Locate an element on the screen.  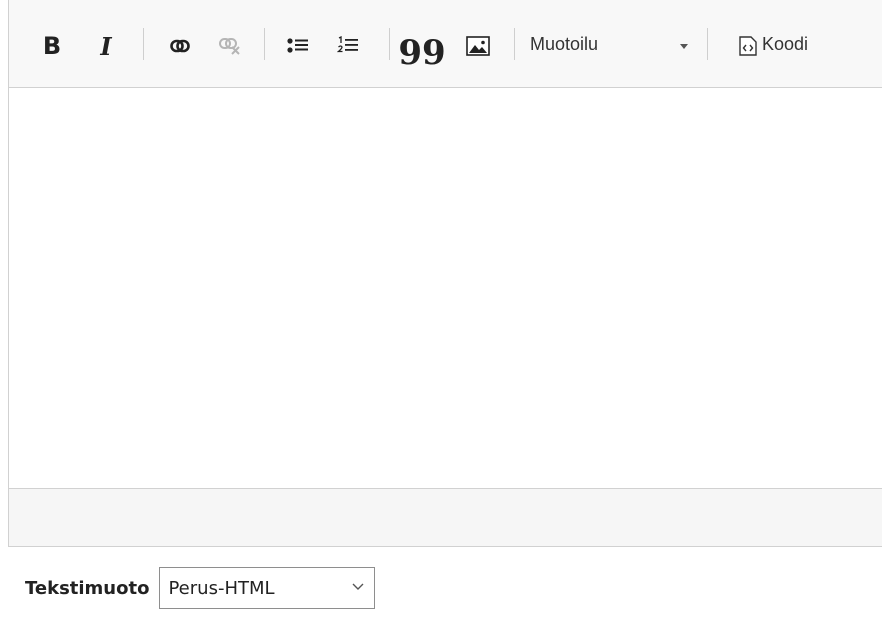
image-icon is located at coordinates (478, 46).